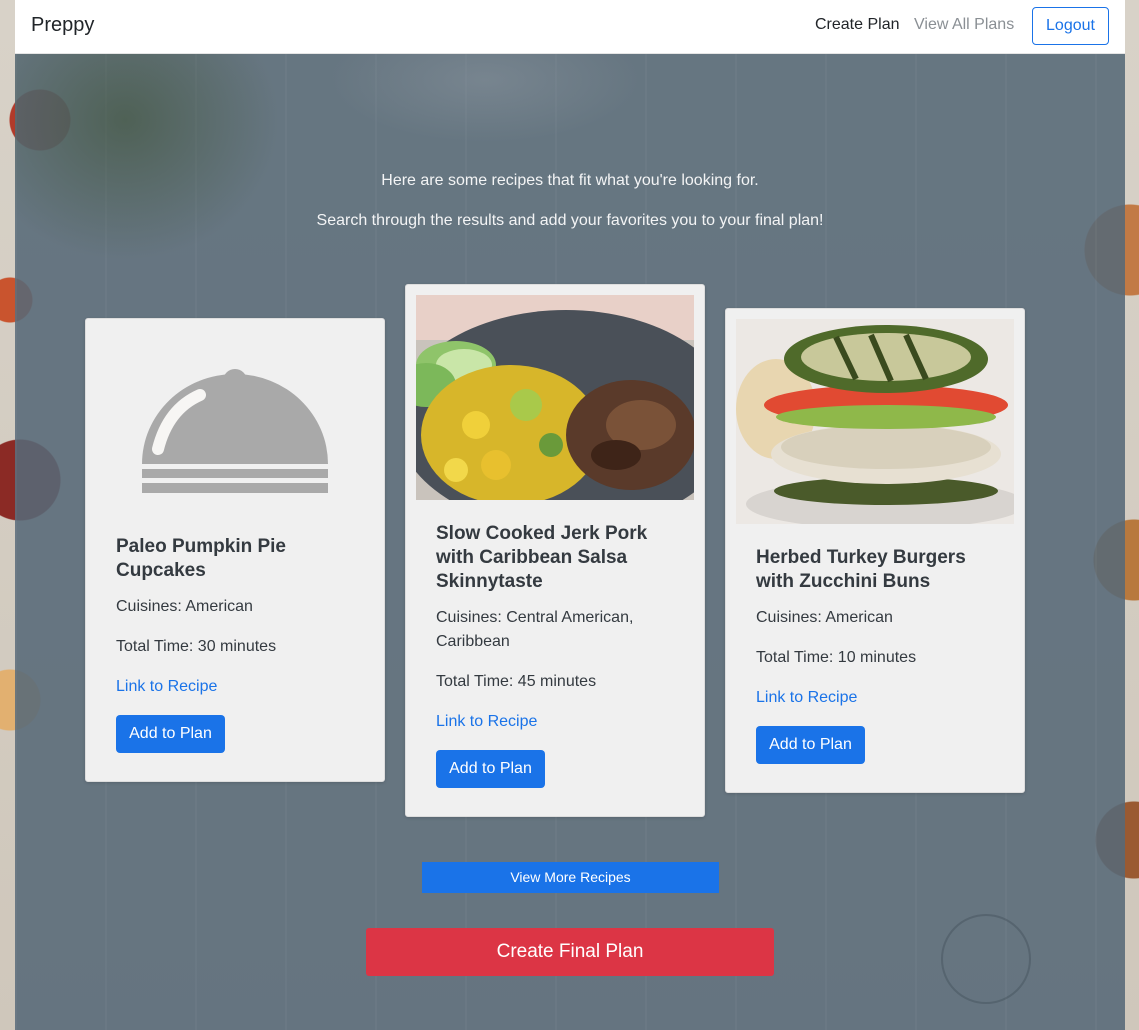 The height and width of the screenshot is (1030, 1139). What do you see at coordinates (516, 681) in the screenshot?
I see `recipe-total-time: Total Time: 45 minutes` at bounding box center [516, 681].